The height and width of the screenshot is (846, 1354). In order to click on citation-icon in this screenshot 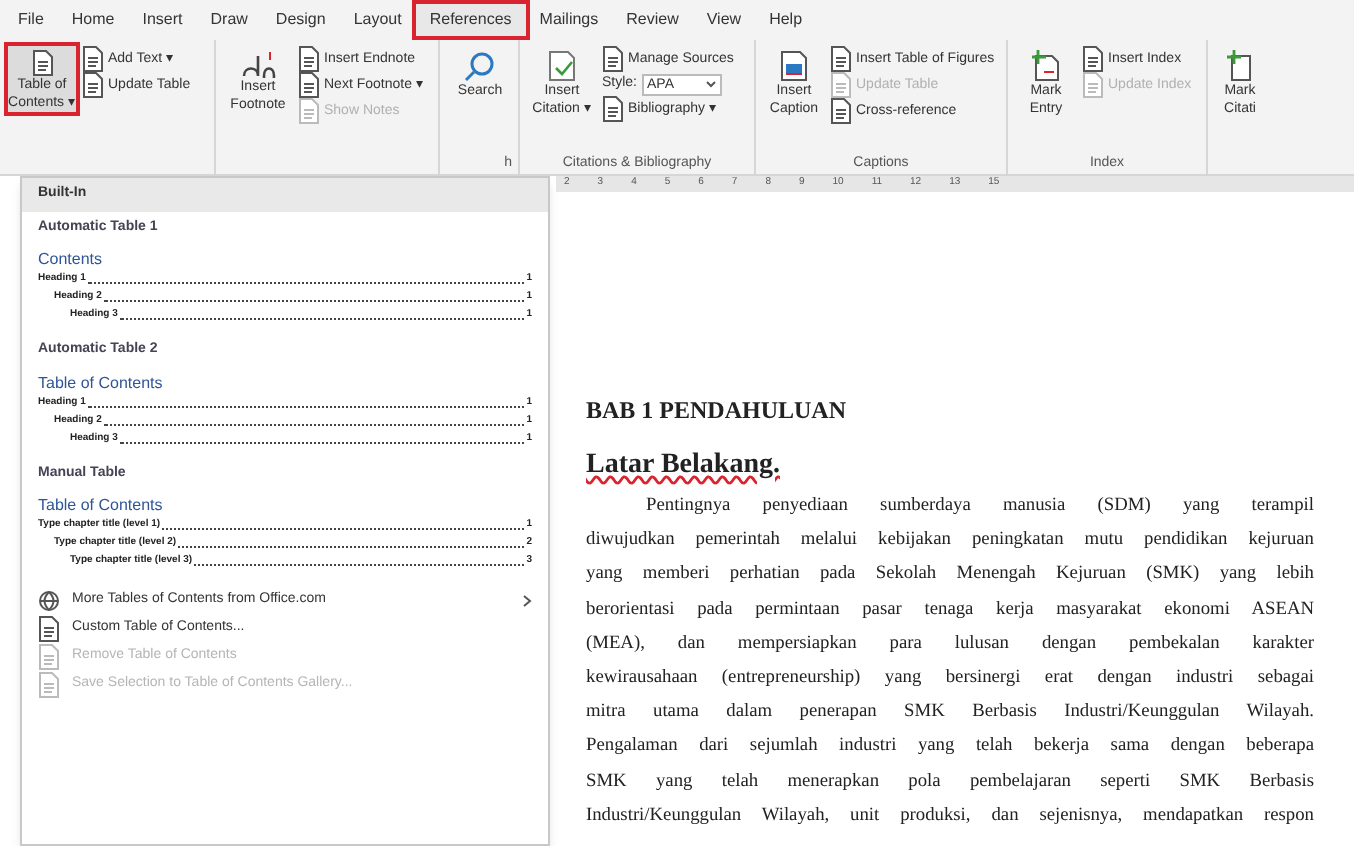, I will do `click(562, 66)`.